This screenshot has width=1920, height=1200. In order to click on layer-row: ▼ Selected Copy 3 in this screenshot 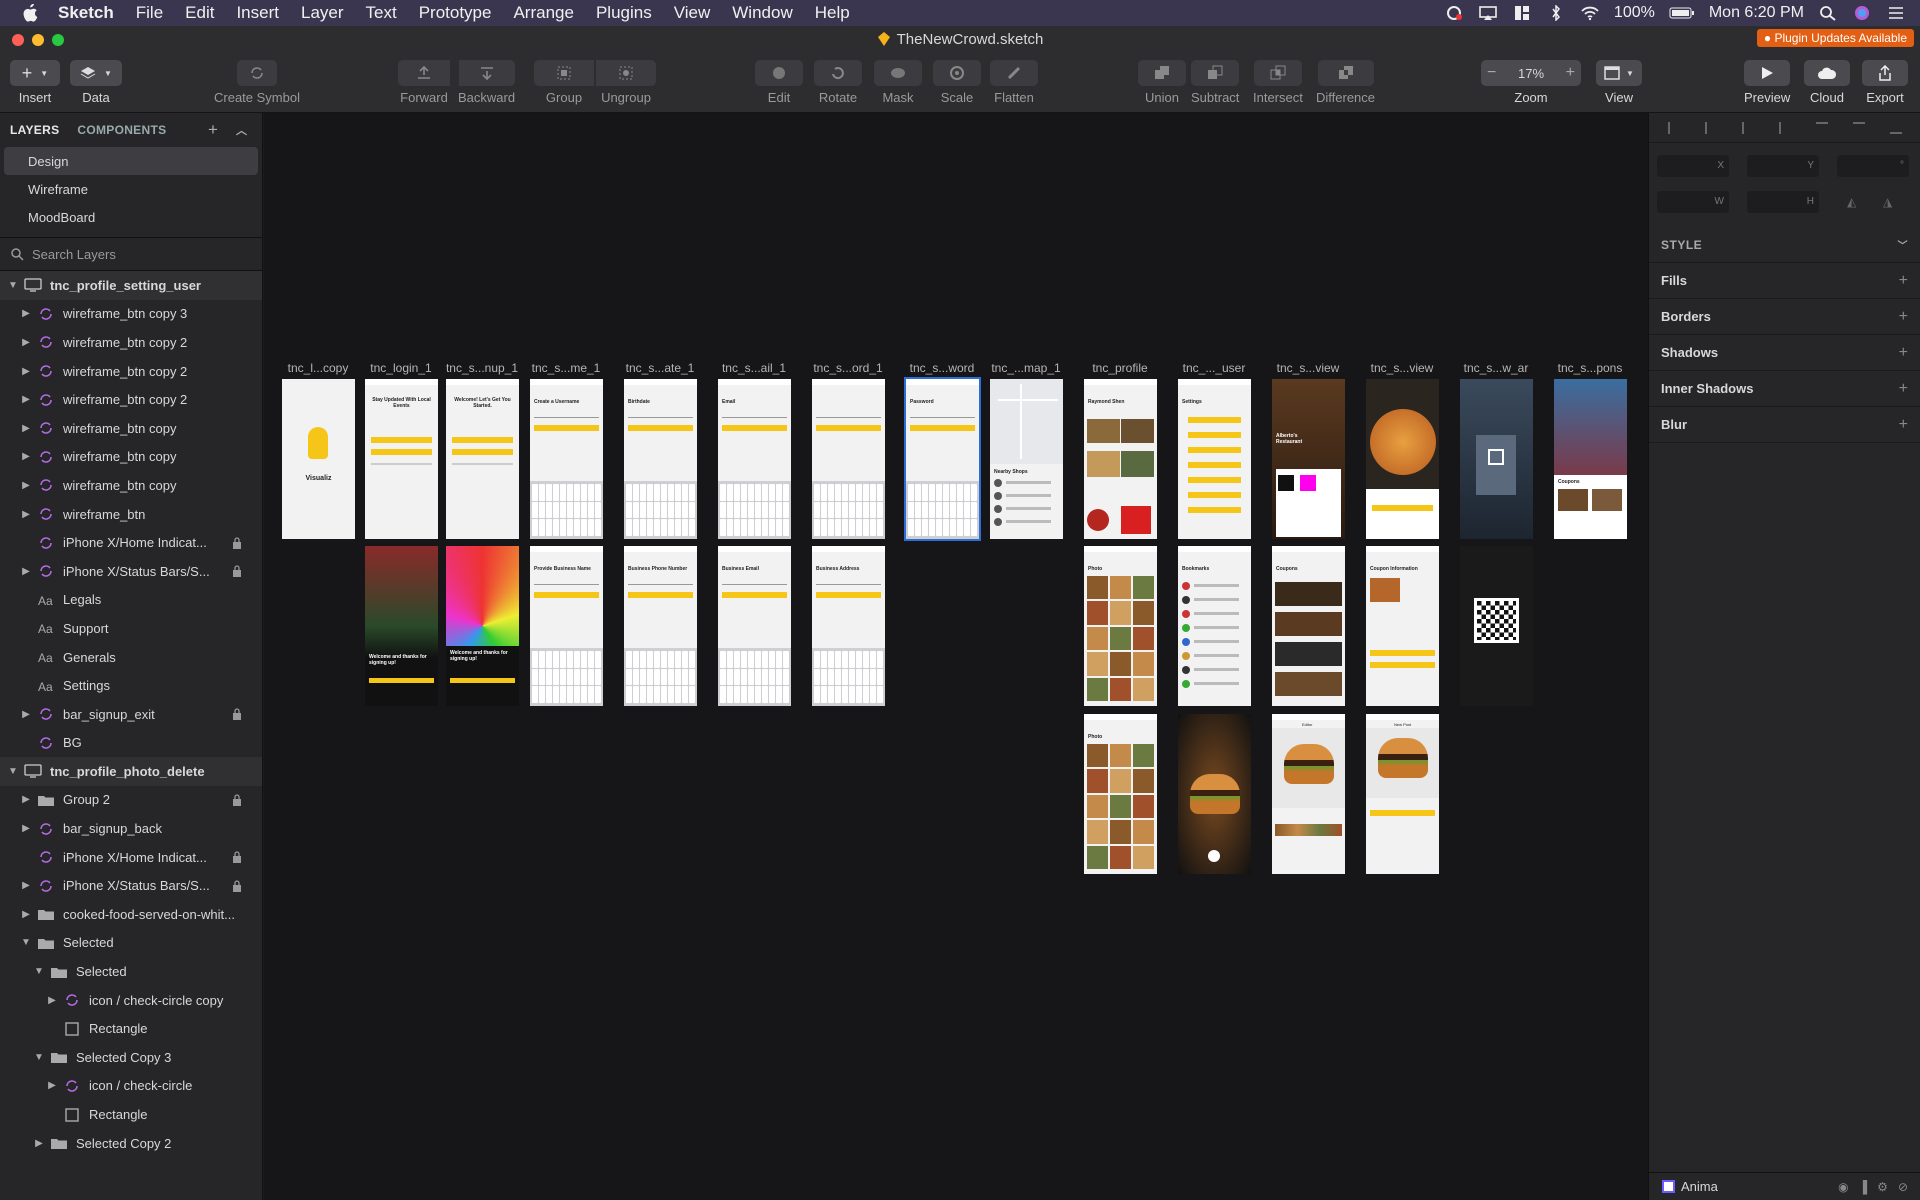, I will do `click(131, 1057)`.